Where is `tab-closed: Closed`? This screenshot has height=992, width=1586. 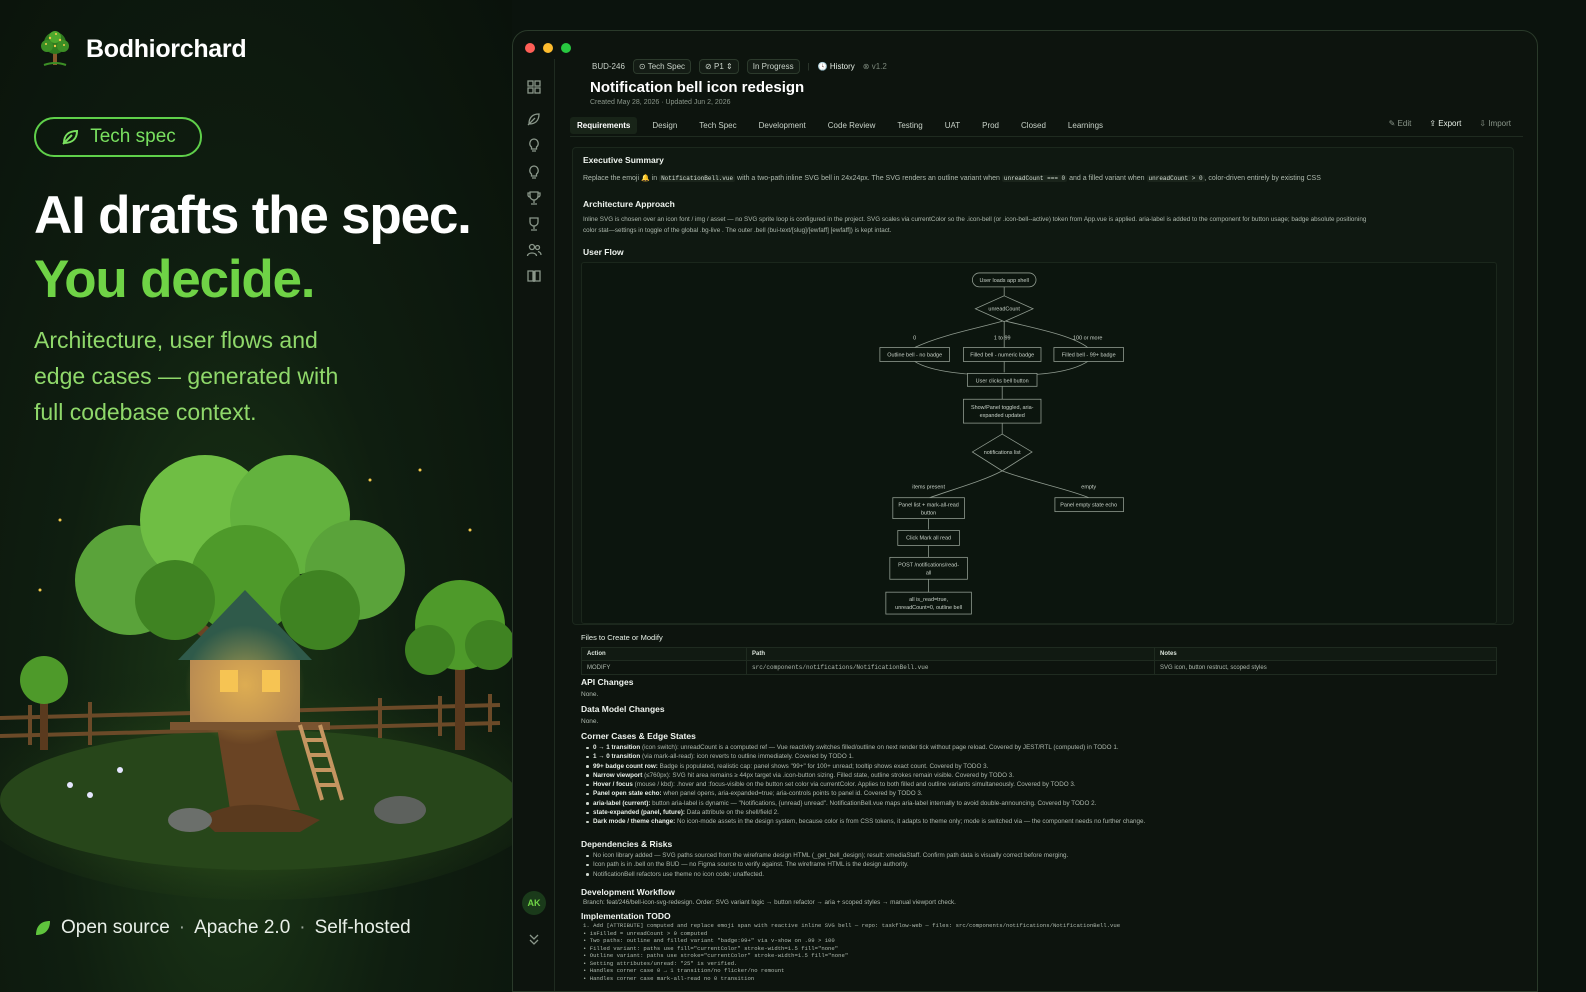 tab-closed: Closed is located at coordinates (1033, 125).